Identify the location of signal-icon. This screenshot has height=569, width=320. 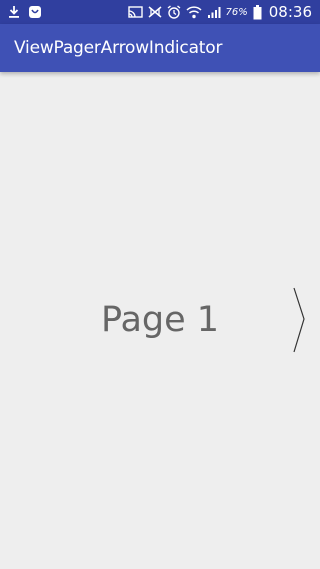
(214, 12).